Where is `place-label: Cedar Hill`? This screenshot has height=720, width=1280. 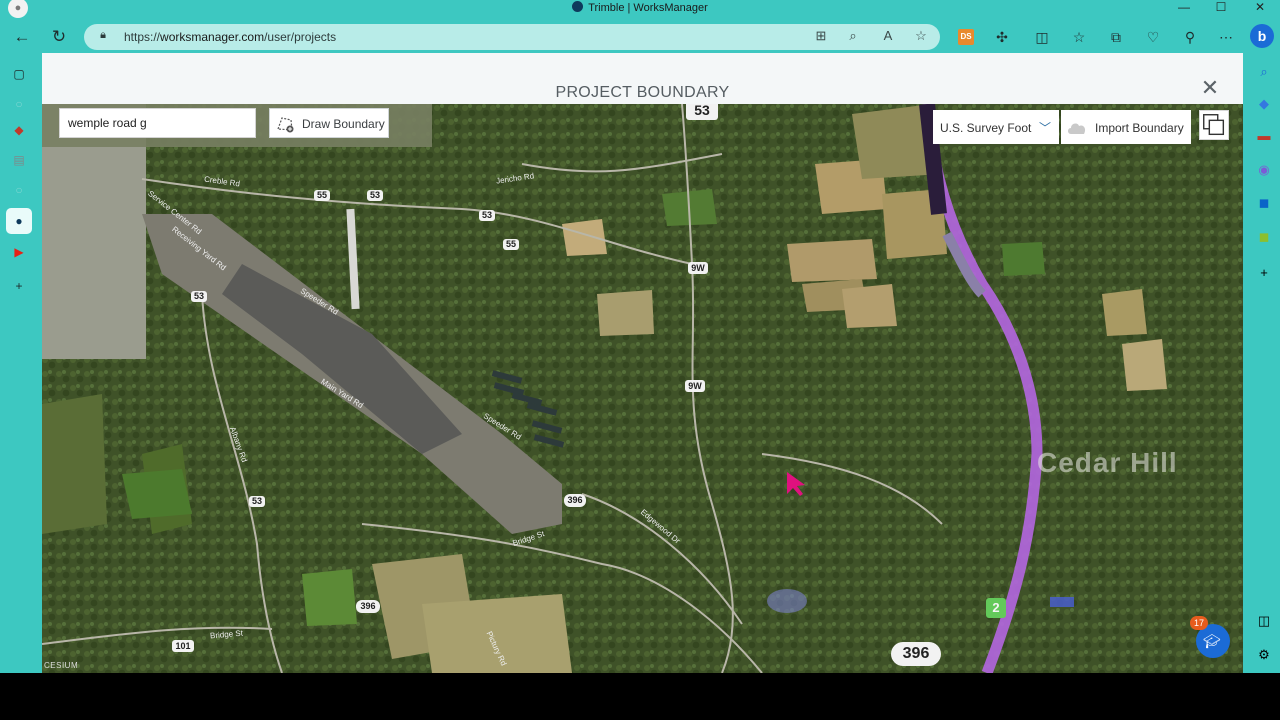
place-label: Cedar Hill is located at coordinates (1107, 462).